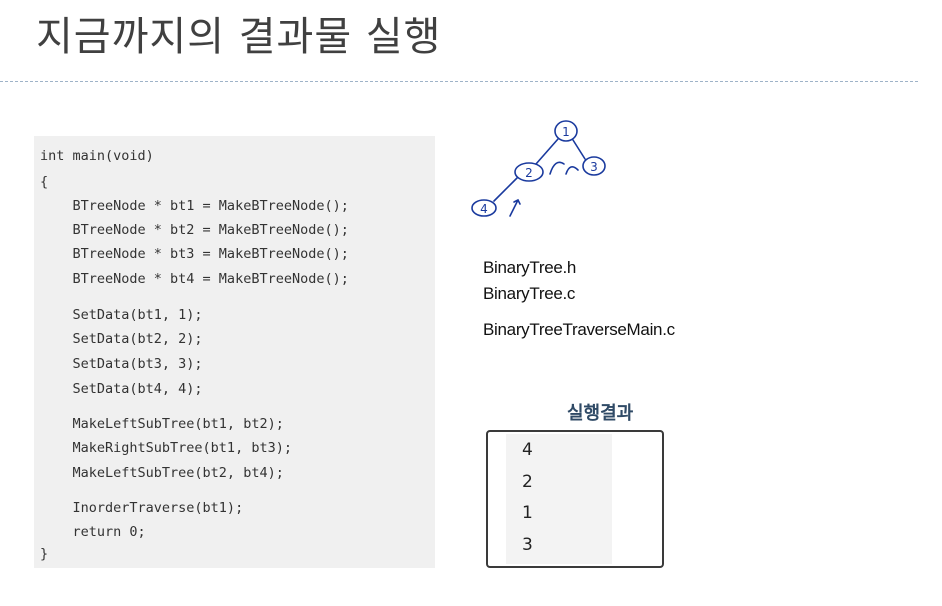  Describe the element at coordinates (121, 315) in the screenshot. I see `code-line: SetData(bt1, 1);` at that location.